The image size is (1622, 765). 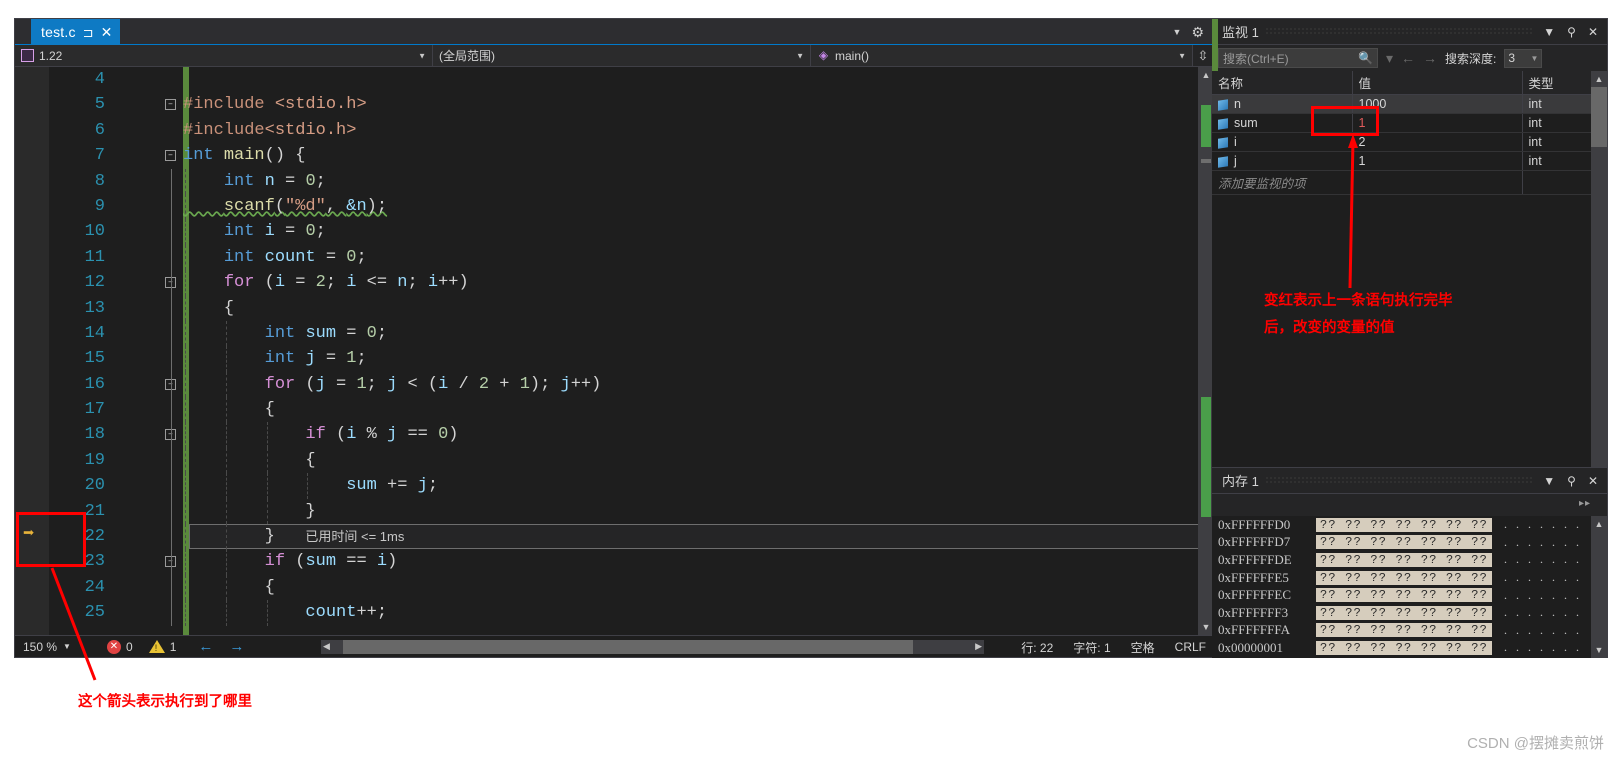 I want to click on pin-icon: ⊐, so click(x=88, y=32).